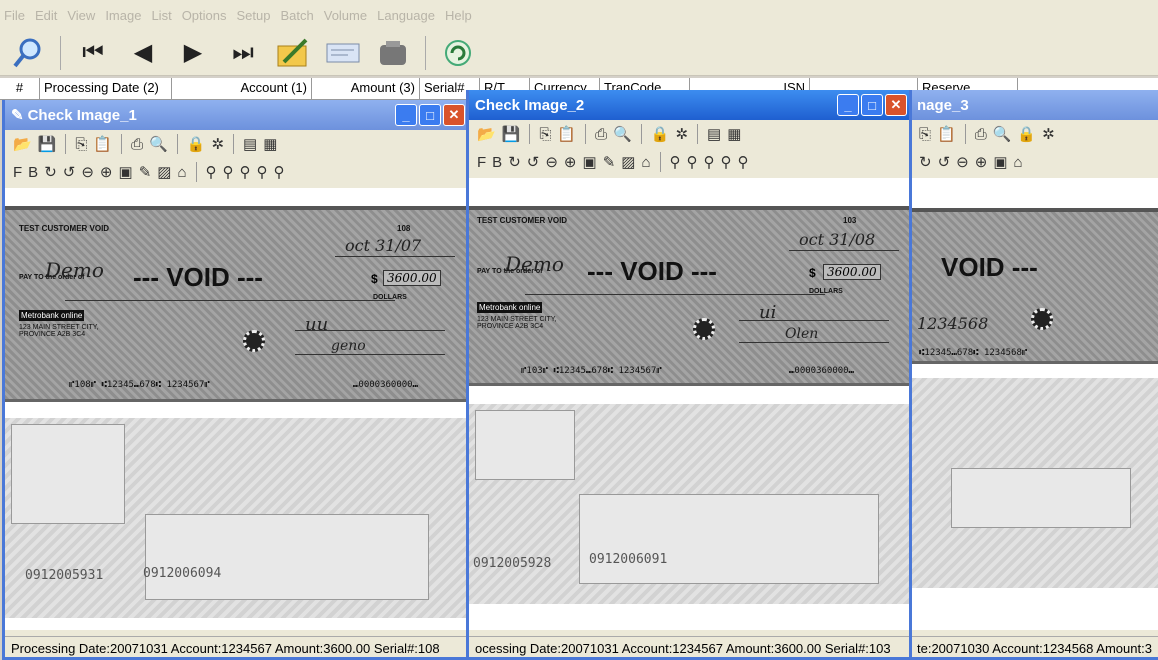 The image size is (1158, 660). Describe the element at coordinates (458, 15) in the screenshot. I see `menu-help: Help` at that location.